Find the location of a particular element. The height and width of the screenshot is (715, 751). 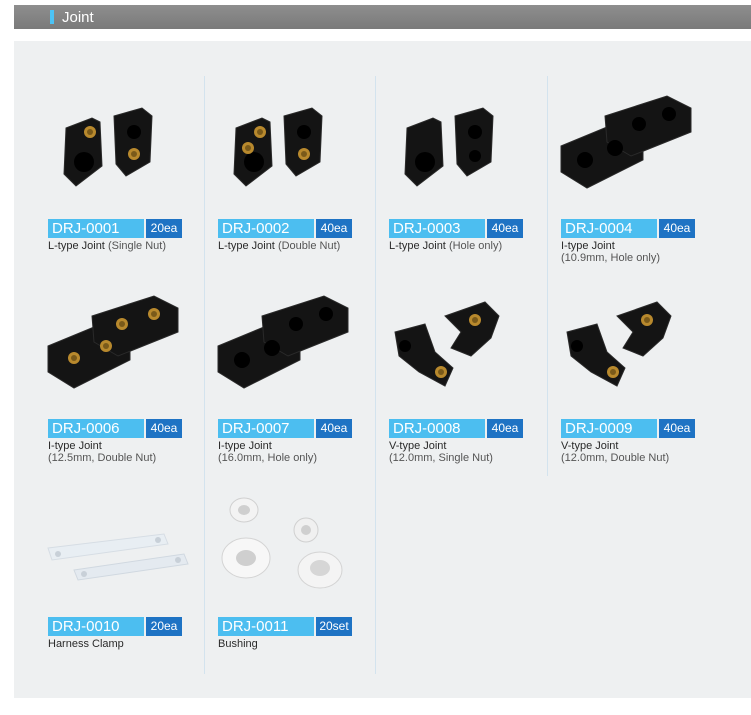

product-spec: (16.0mm, Hole only) is located at coordinates (268, 458).